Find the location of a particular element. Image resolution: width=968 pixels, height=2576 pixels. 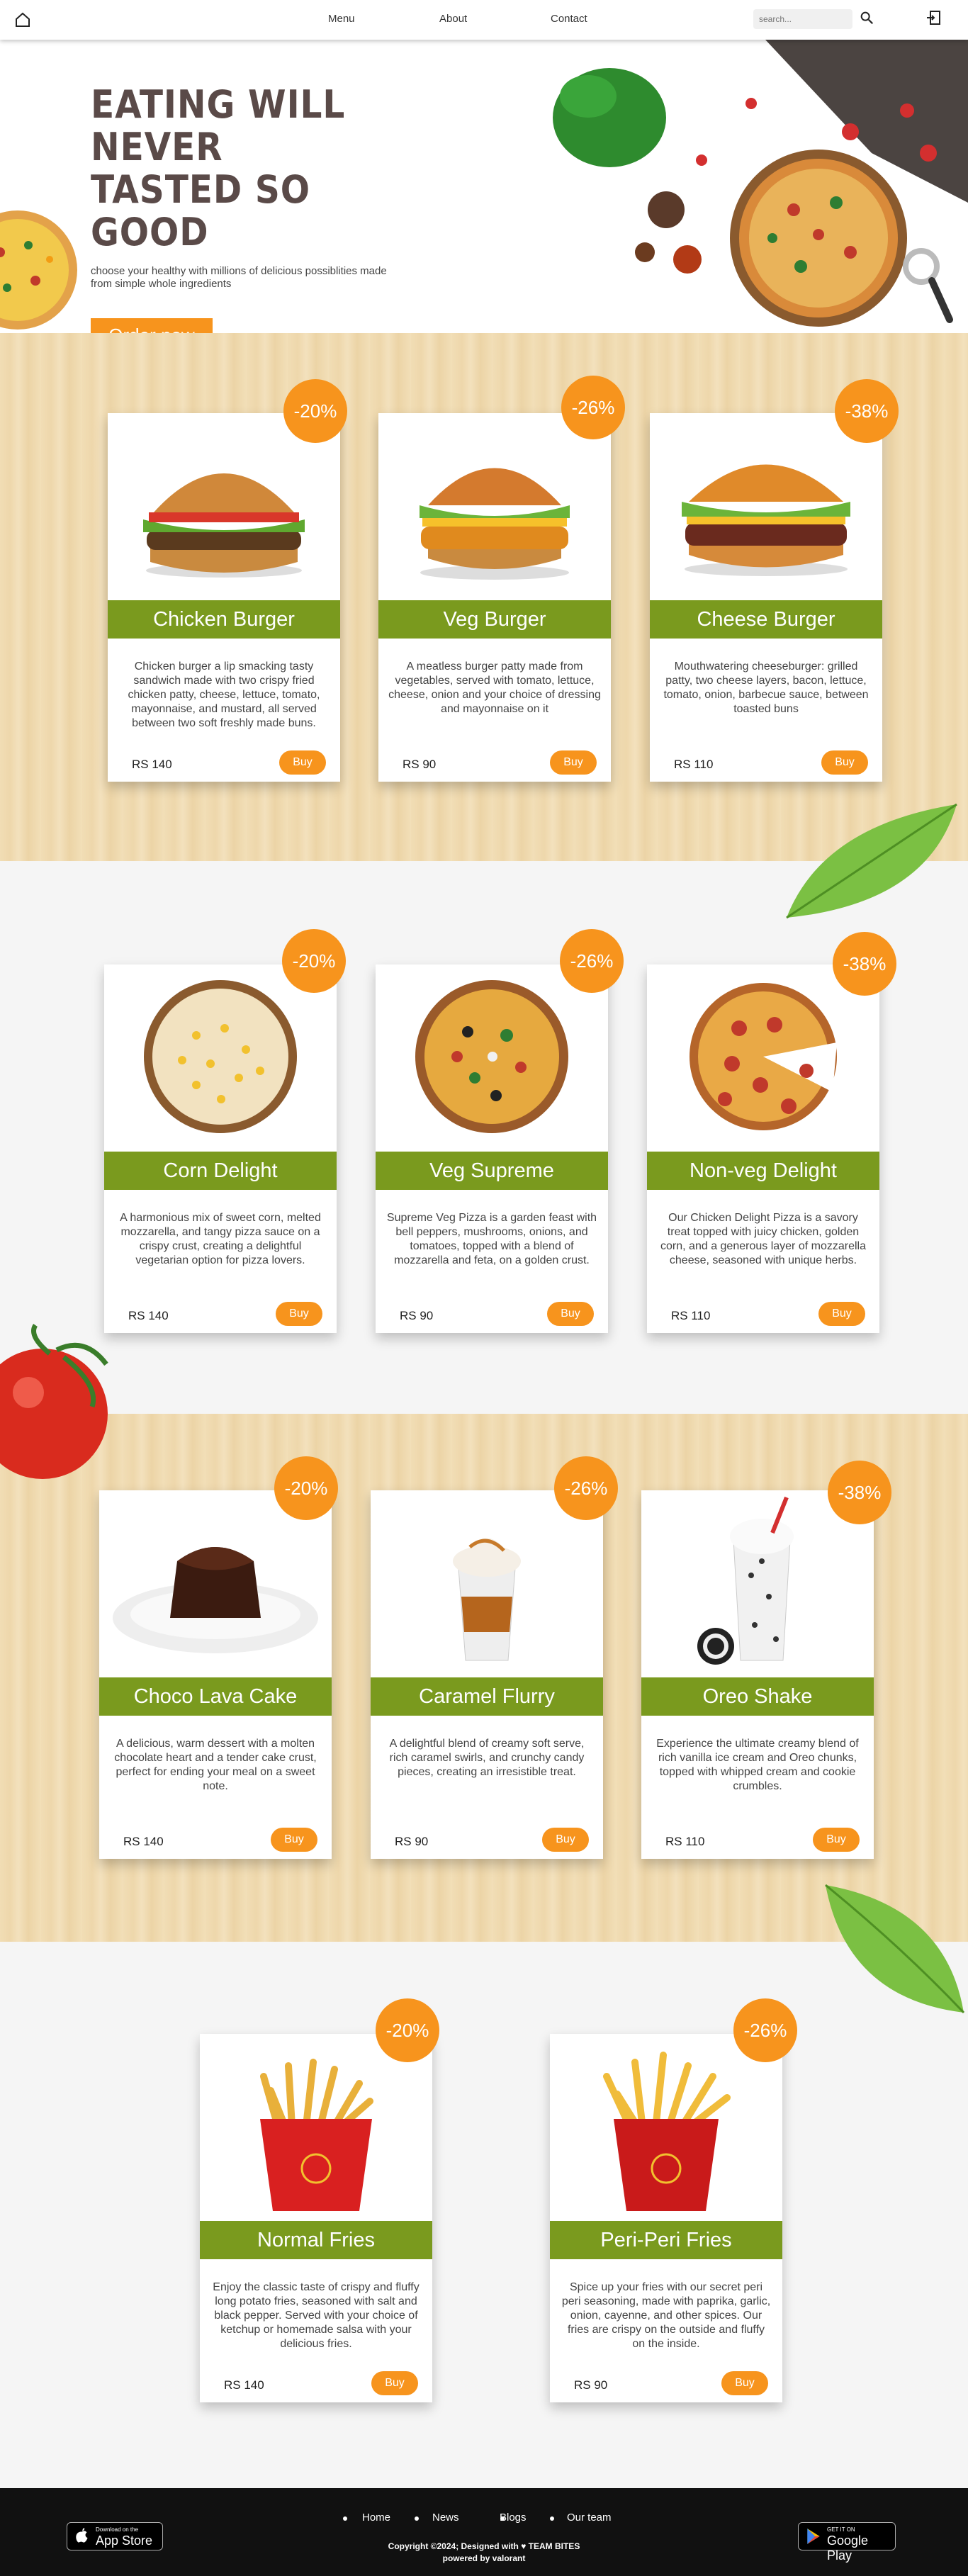

card-title: Oreo Shake is located at coordinates (758, 1696).